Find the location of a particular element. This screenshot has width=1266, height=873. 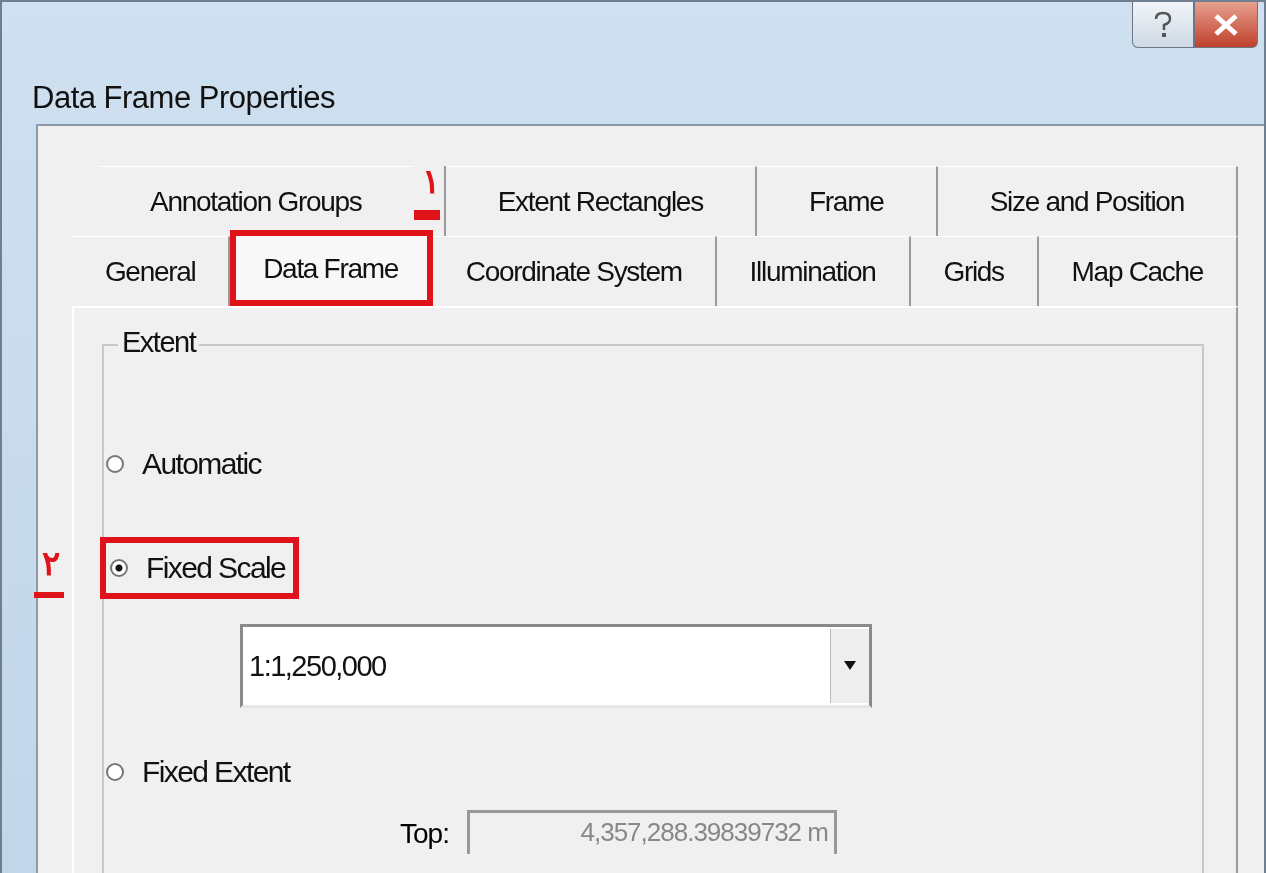

callout-number: ١ is located at coordinates (430, 181).